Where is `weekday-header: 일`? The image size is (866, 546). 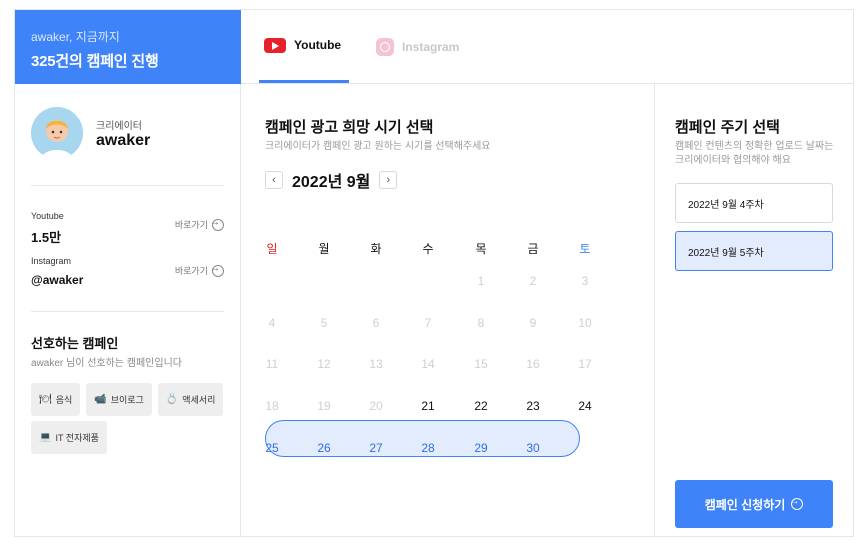 weekday-header: 일 is located at coordinates (272, 249).